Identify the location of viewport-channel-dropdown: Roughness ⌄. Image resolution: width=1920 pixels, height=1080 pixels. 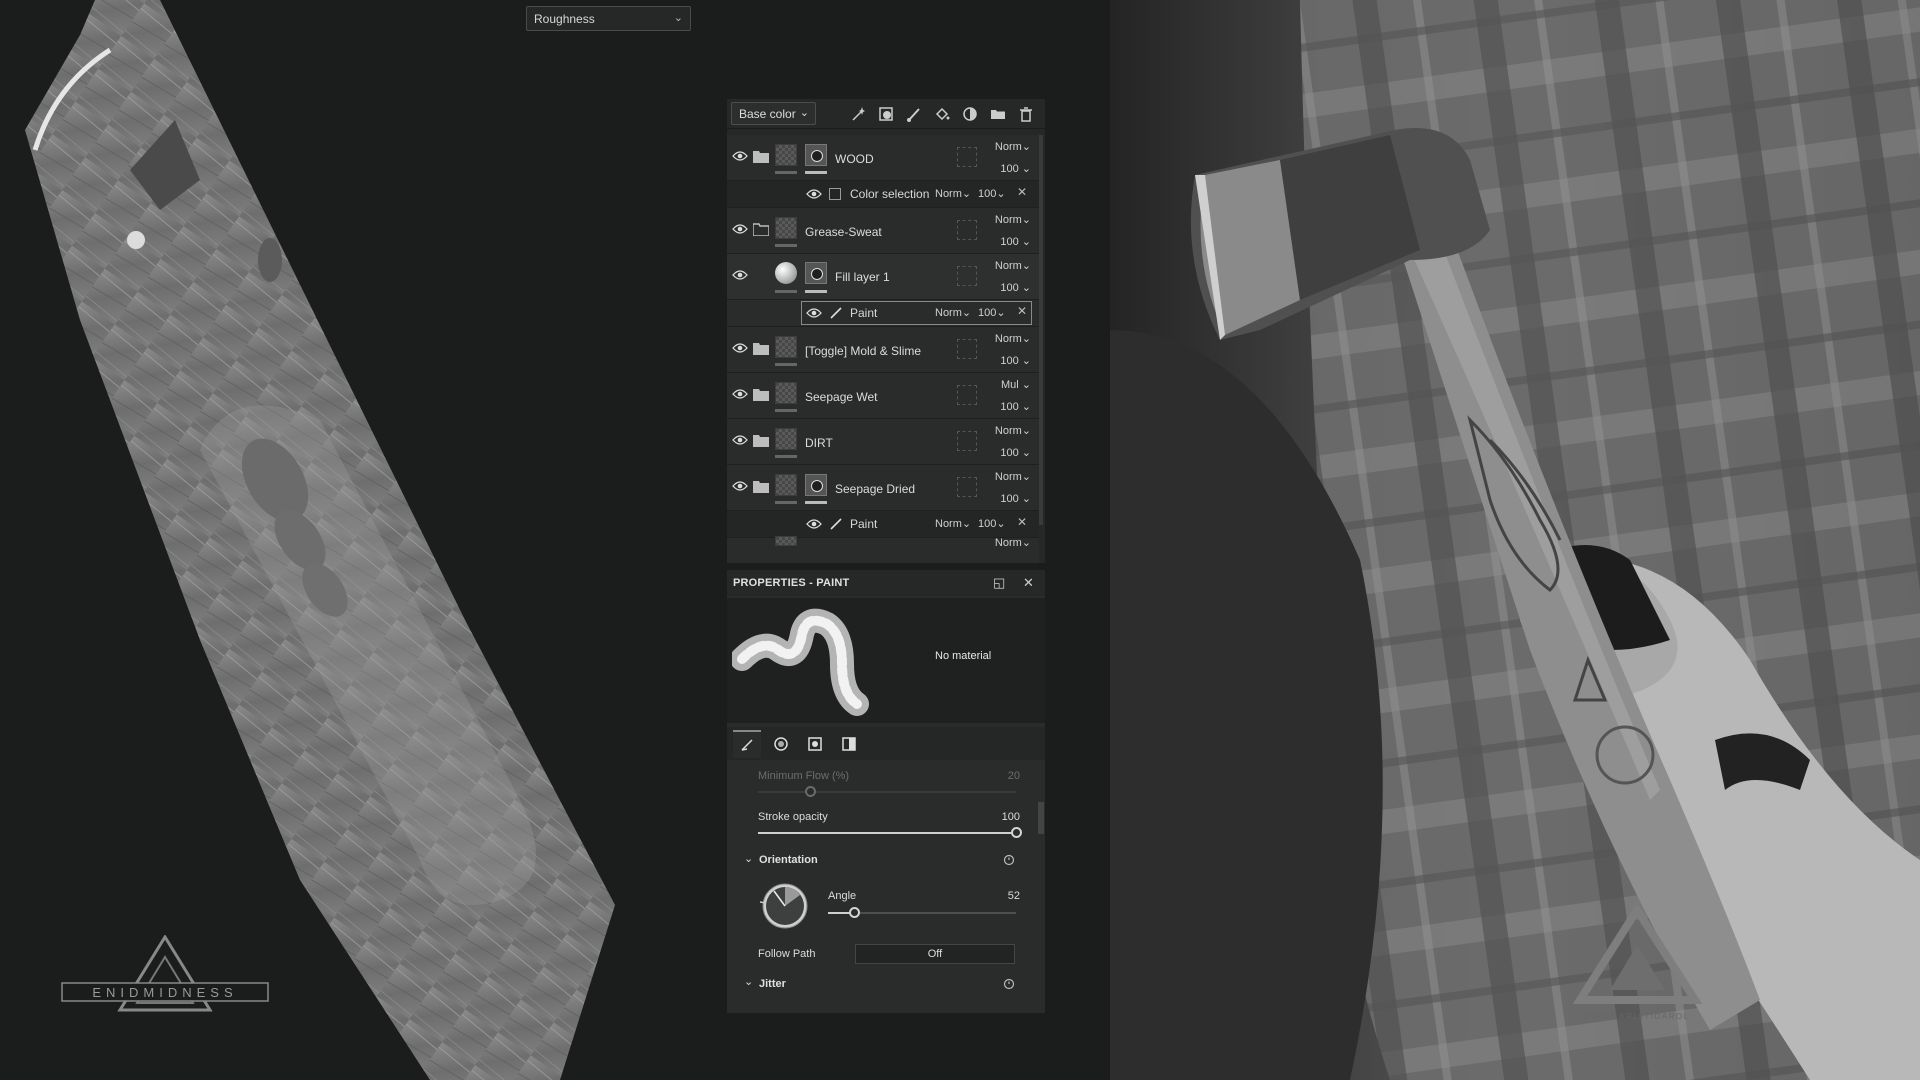
(608, 18).